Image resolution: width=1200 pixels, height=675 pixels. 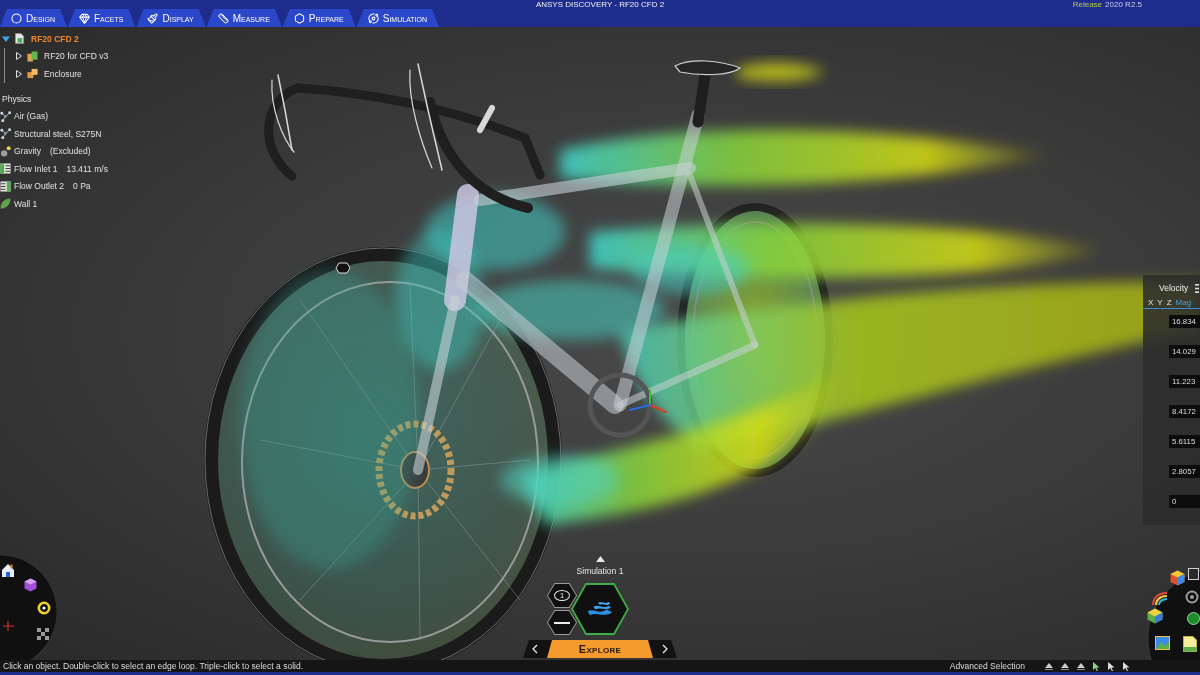 What do you see at coordinates (987, 666) in the screenshot?
I see `selection-mode: Advanced Selection` at bounding box center [987, 666].